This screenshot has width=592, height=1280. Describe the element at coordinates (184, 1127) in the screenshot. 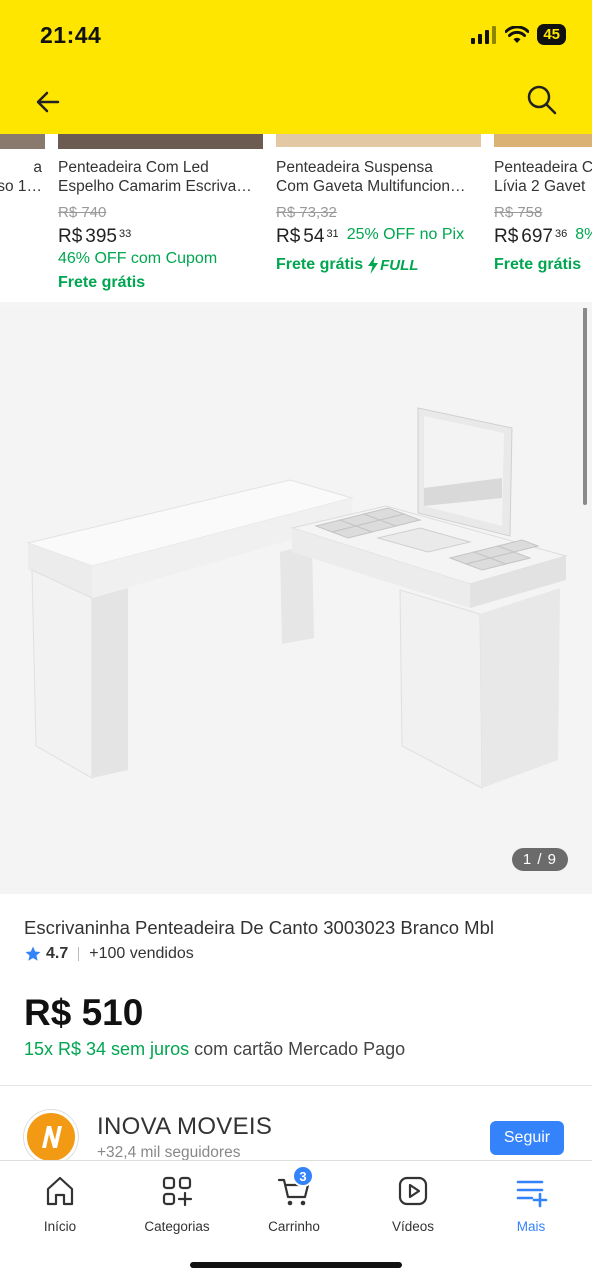

I see `seller-name: INOVA MOVEIS` at that location.